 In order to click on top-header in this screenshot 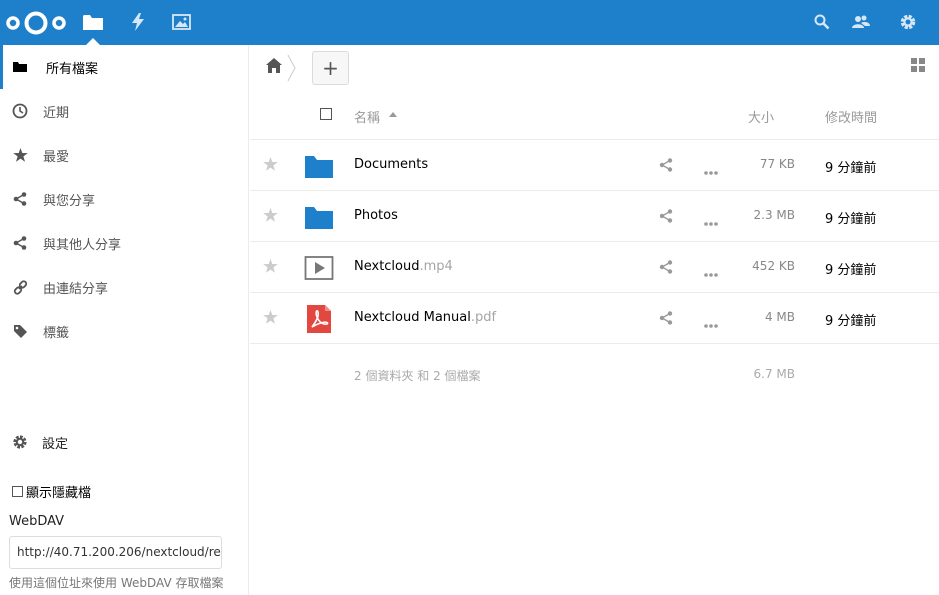, I will do `click(469, 22)`.